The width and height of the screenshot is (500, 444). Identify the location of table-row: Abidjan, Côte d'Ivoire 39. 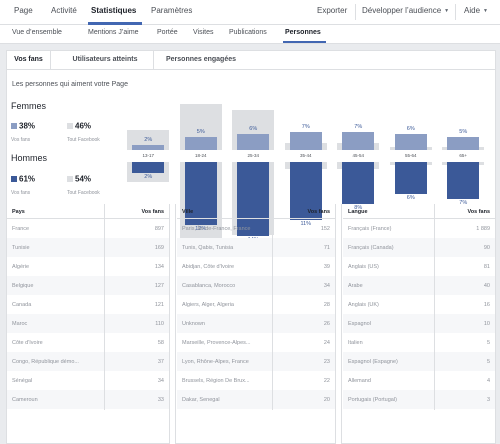
(256, 266).